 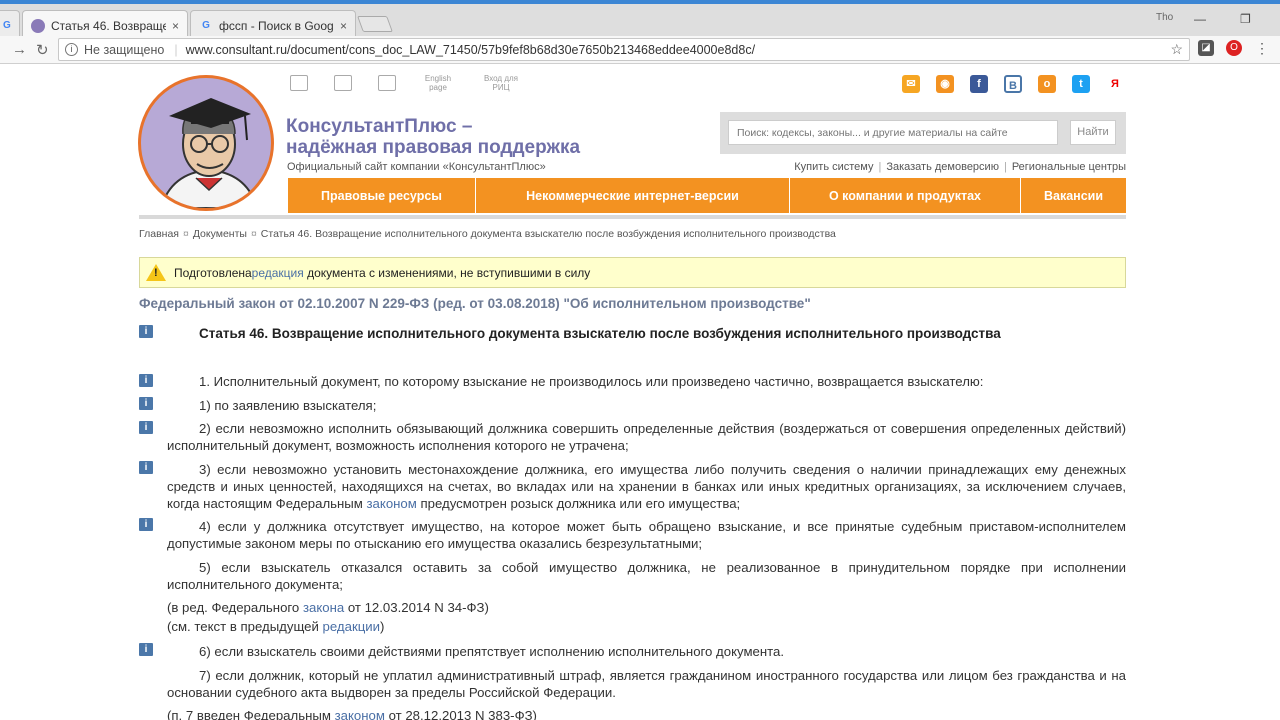 I want to click on brand-title-line2: надёжная правовая поддержка, so click(x=433, y=148).